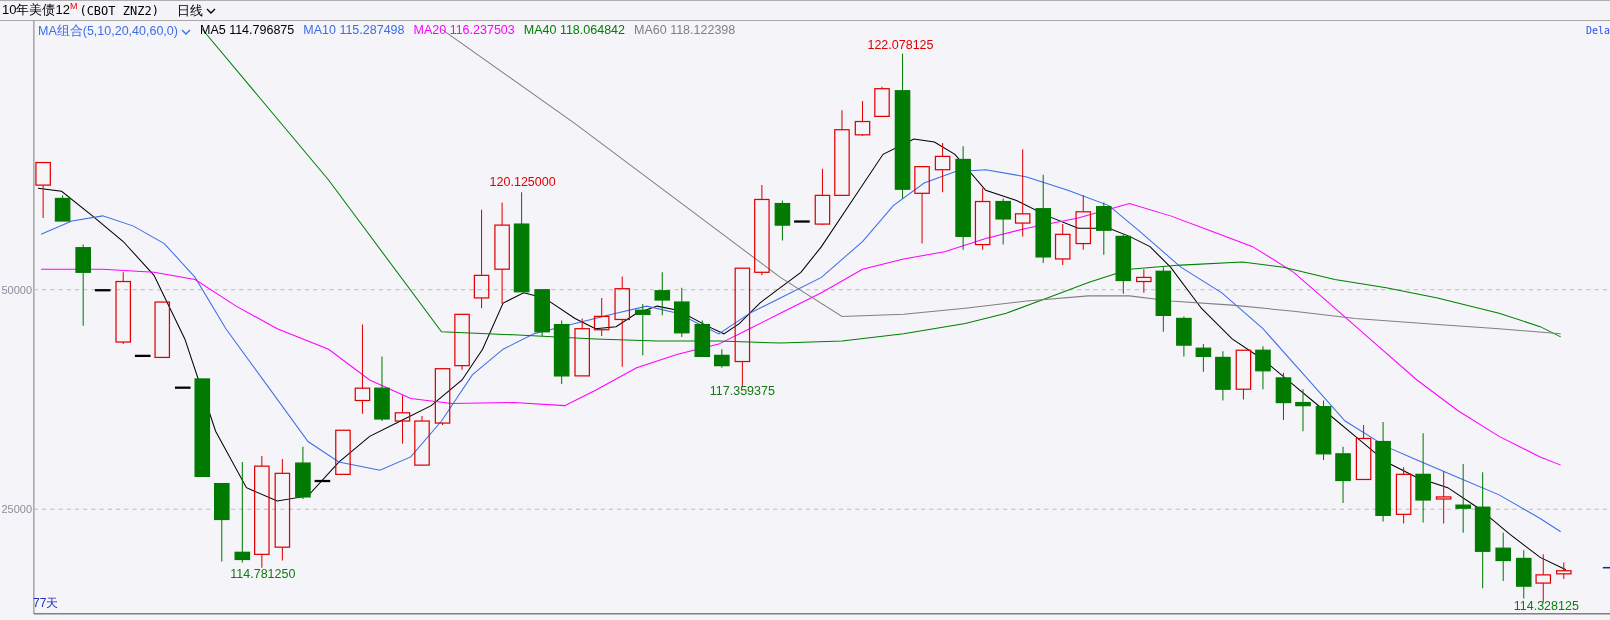 This screenshot has height=620, width=1610. Describe the element at coordinates (114, 31) in the screenshot. I see `ma-selector: MA组合(5,10,20,40,60,0)` at that location.